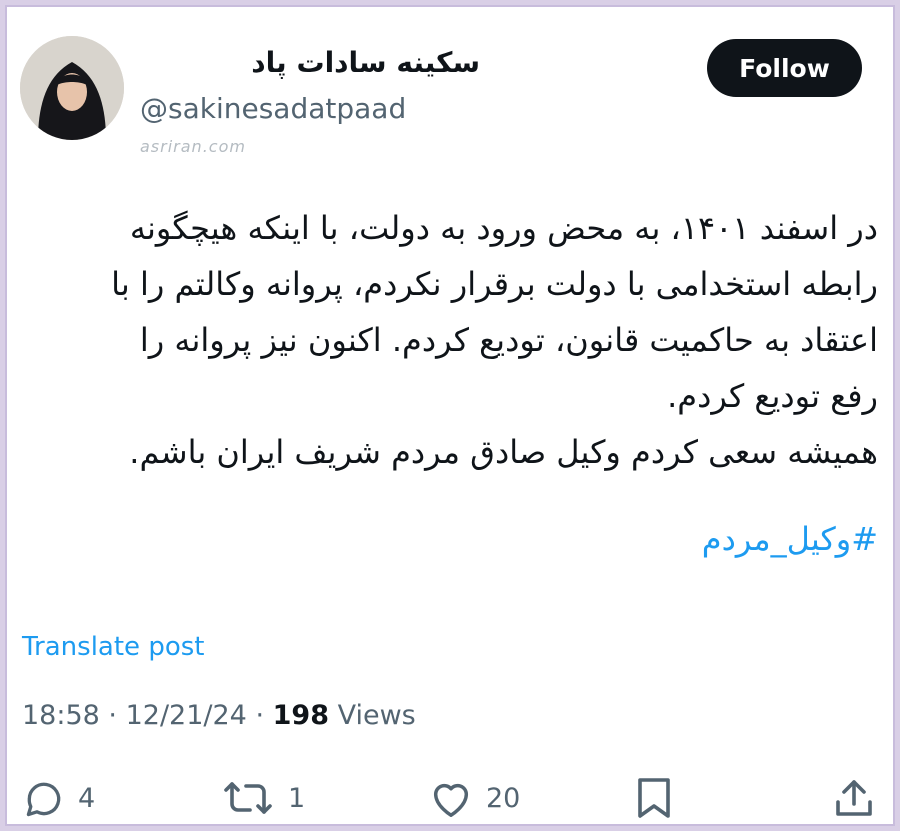 The width and height of the screenshot is (900, 831). Describe the element at coordinates (193, 146) in the screenshot. I see `watermark: asriran.com` at that location.